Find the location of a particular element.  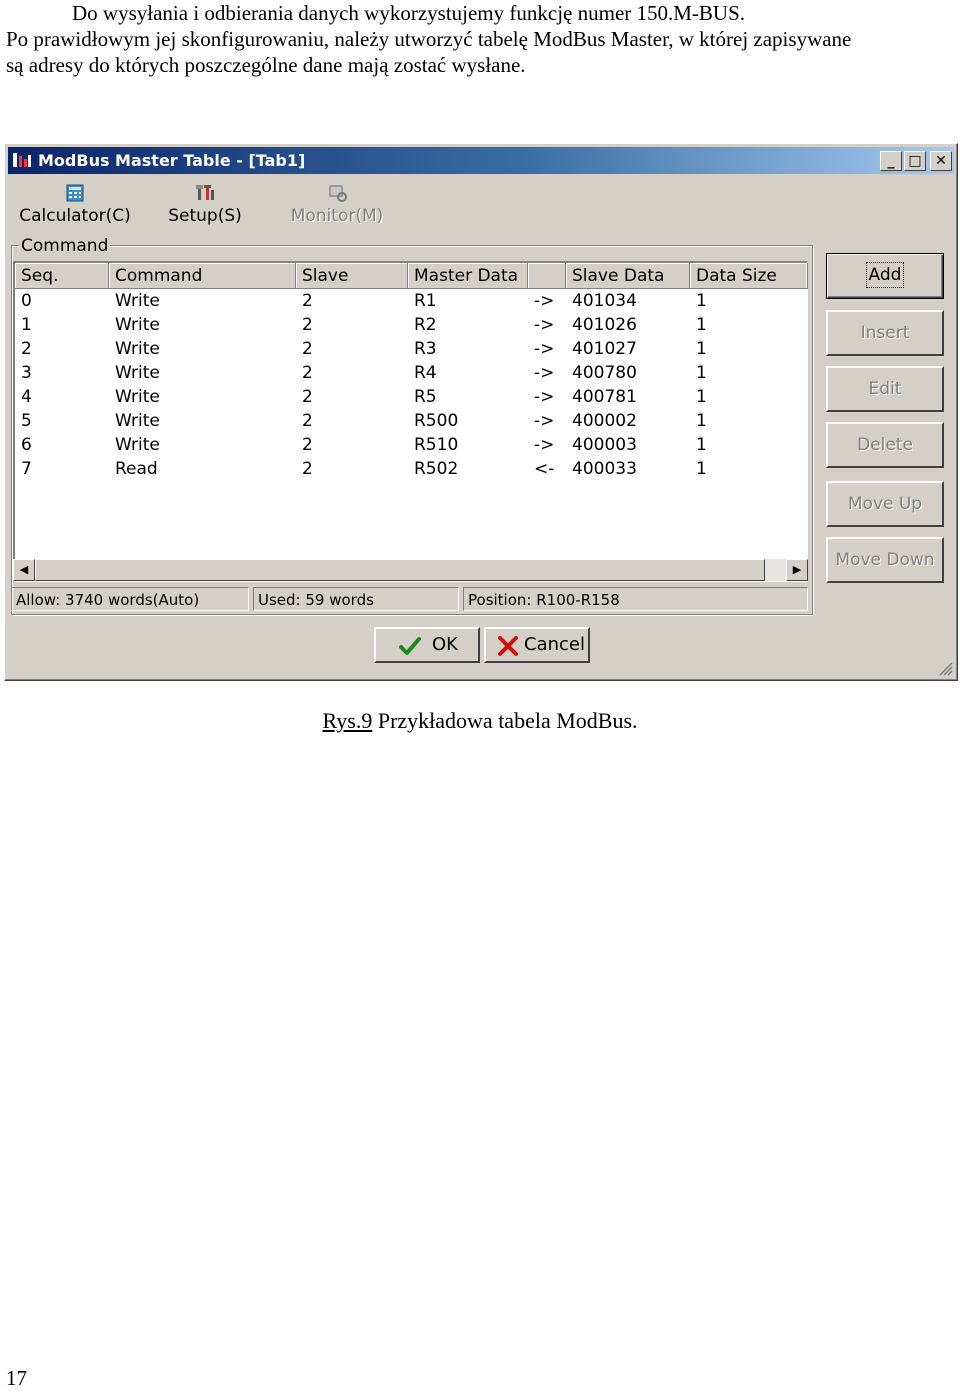

insert-button: Insert is located at coordinates (885, 333).